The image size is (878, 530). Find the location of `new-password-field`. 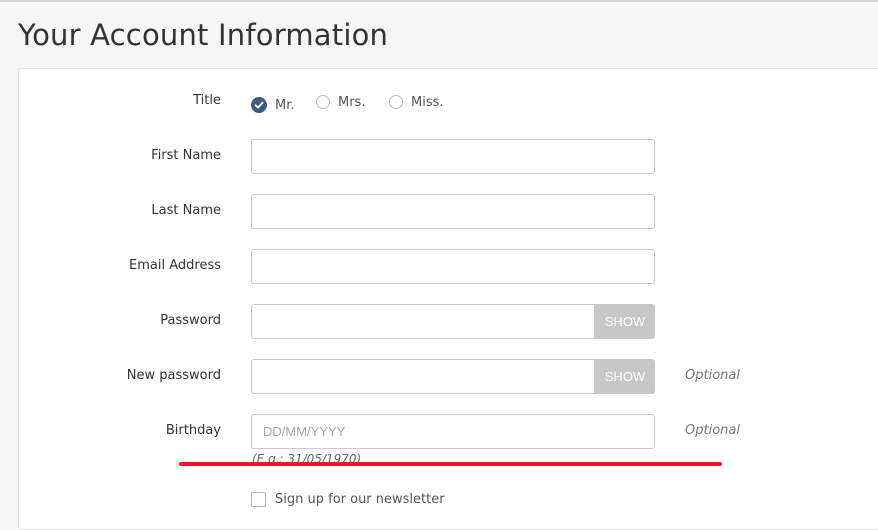

new-password-field is located at coordinates (423, 376).